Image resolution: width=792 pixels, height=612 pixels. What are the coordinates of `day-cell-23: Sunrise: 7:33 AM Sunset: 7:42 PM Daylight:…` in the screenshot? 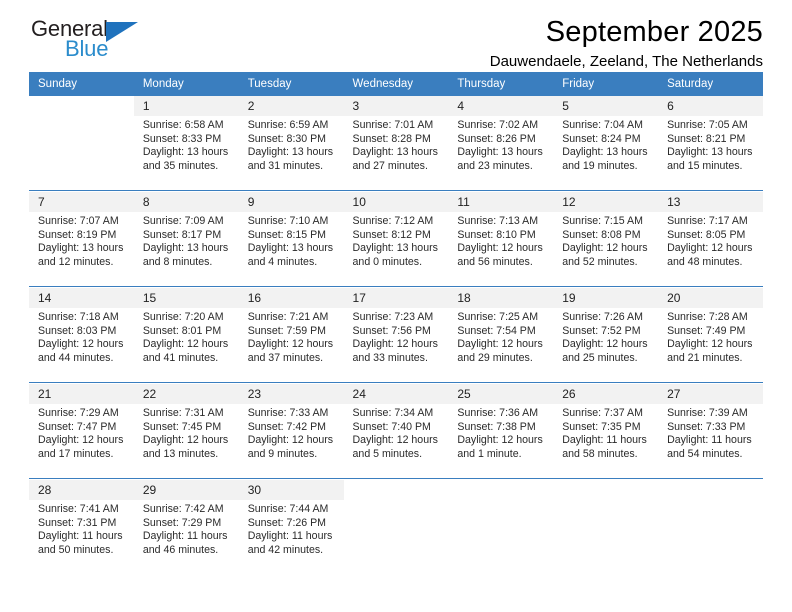 It's located at (291, 439).